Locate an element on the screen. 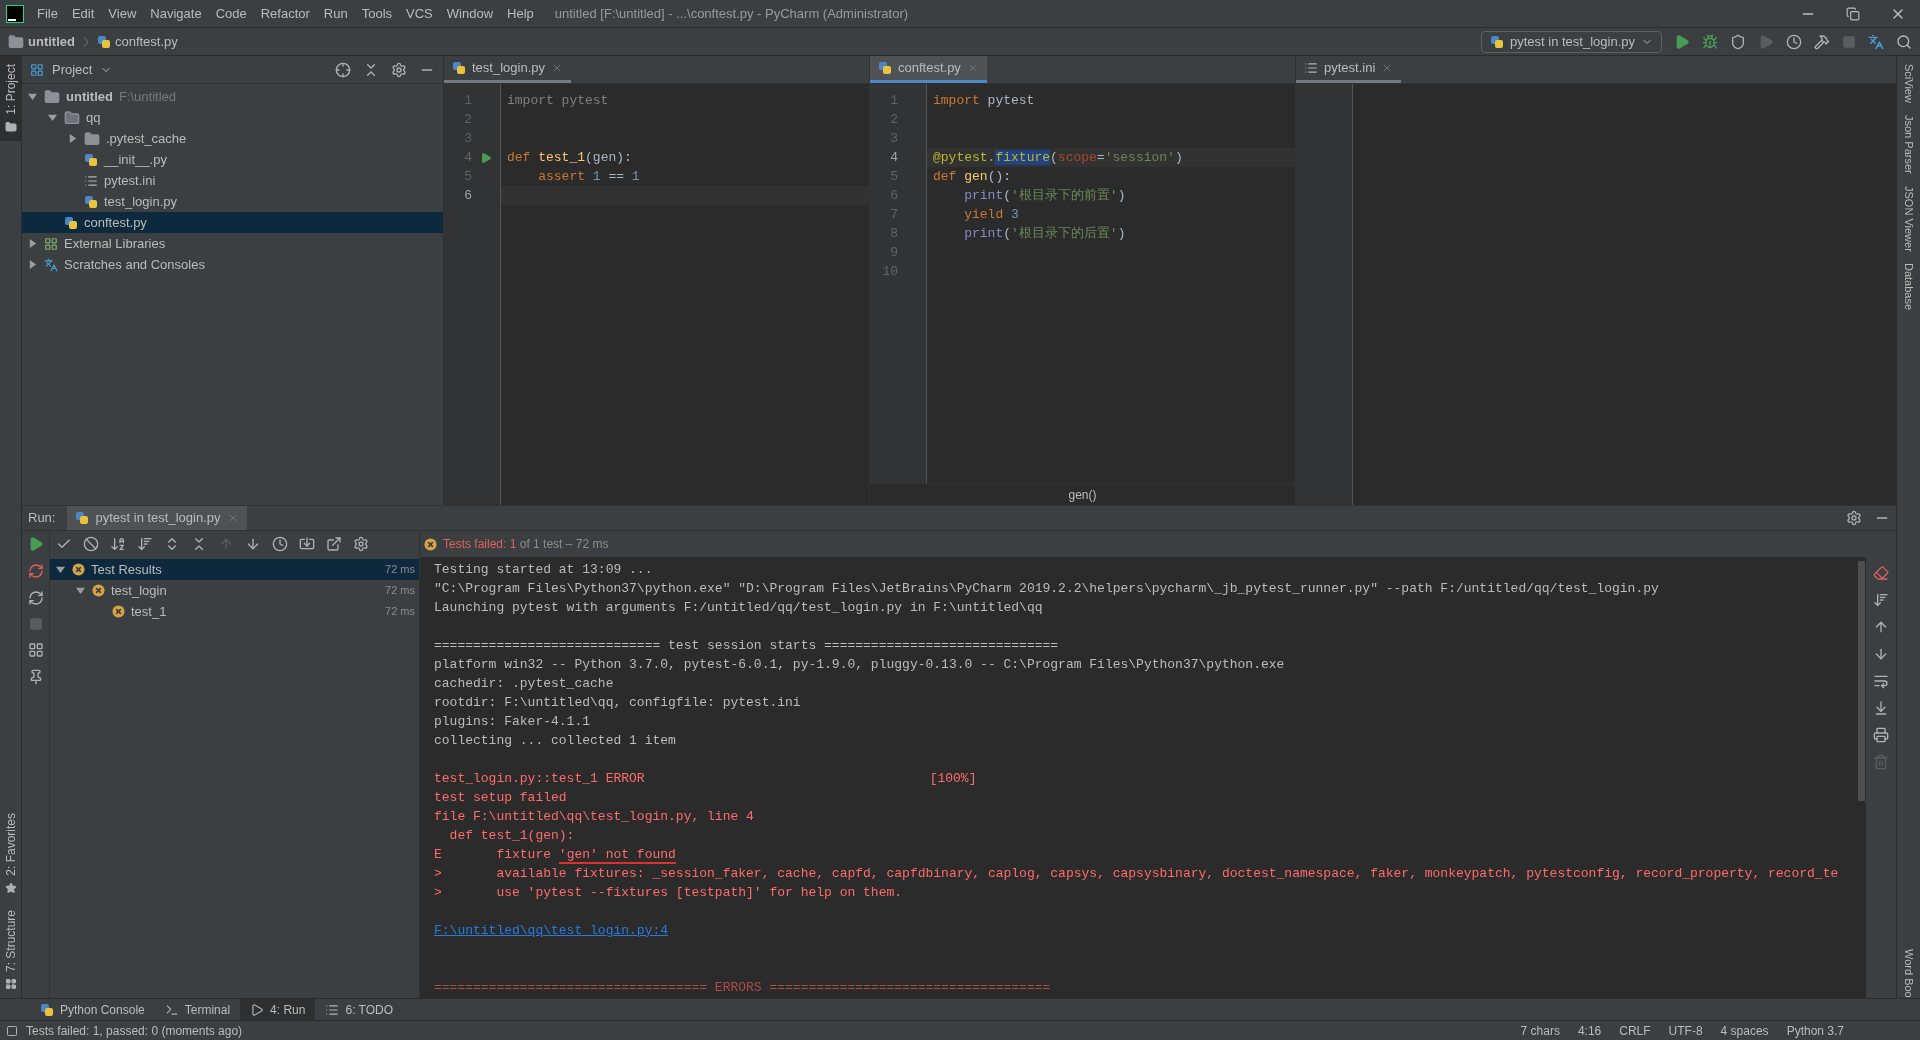  tree-item-label: .pytest_cache is located at coordinates (146, 138).